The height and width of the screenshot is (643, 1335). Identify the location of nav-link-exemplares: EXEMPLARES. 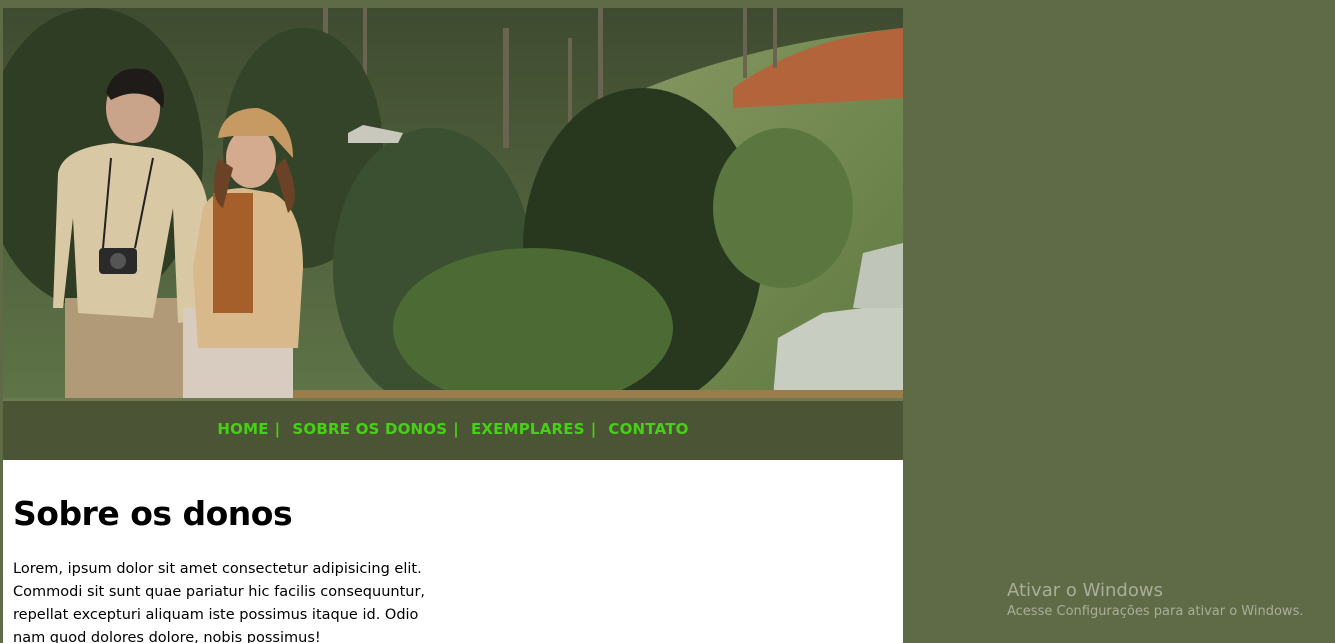
(528, 429).